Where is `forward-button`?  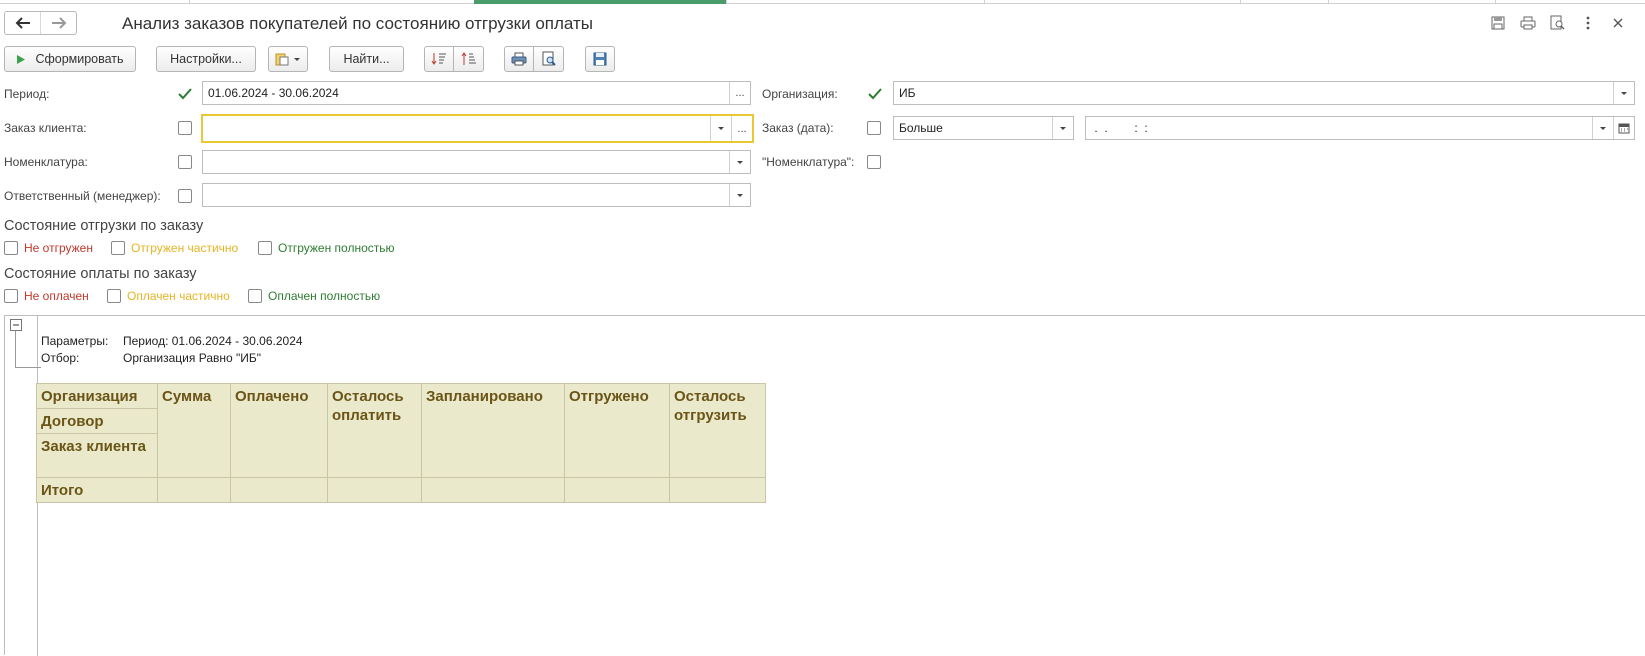
forward-button is located at coordinates (58, 23).